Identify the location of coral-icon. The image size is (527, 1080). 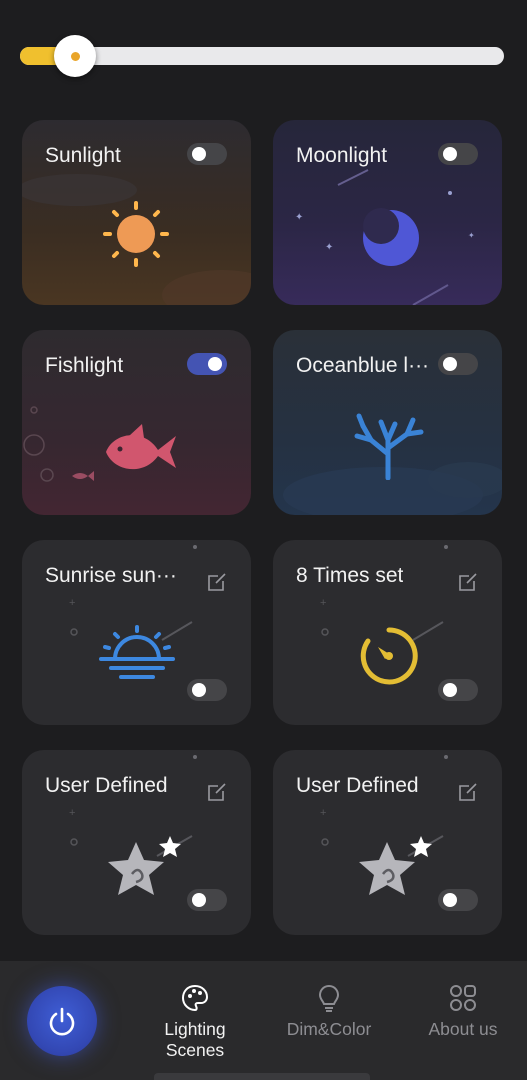
(389, 446).